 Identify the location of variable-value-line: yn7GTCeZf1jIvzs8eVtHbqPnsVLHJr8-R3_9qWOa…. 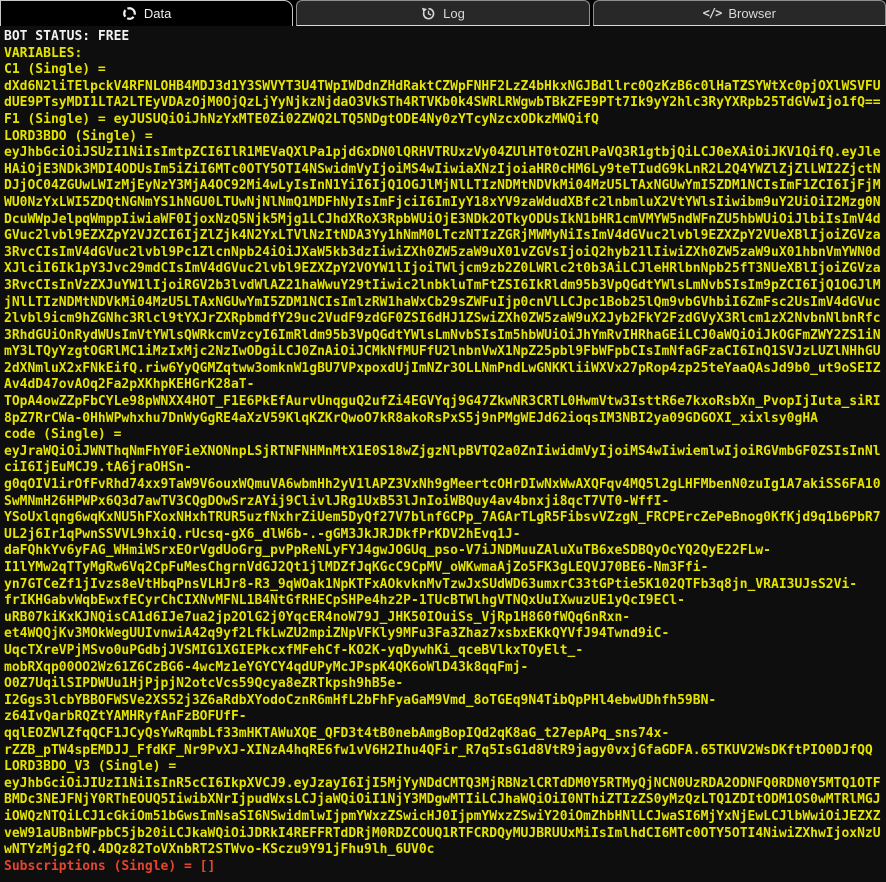
(431, 584).